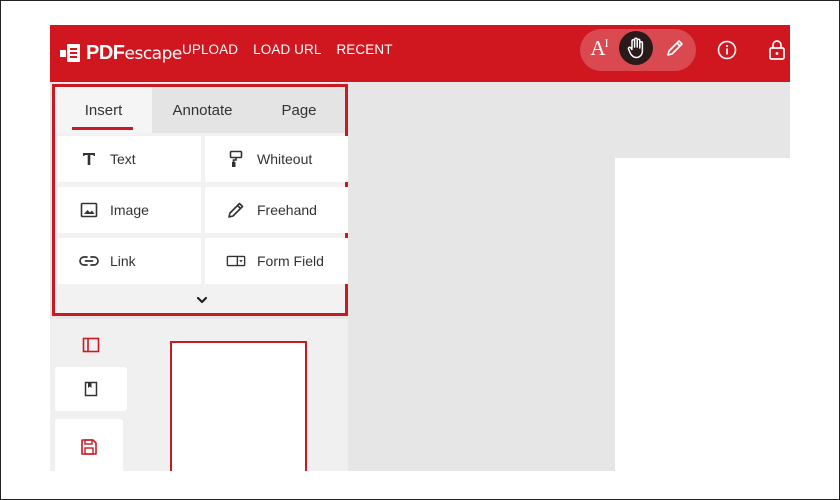 Image resolution: width=840 pixels, height=500 pixels. What do you see at coordinates (287, 210) in the screenshot?
I see `insert-freehand-label: Freehand` at bounding box center [287, 210].